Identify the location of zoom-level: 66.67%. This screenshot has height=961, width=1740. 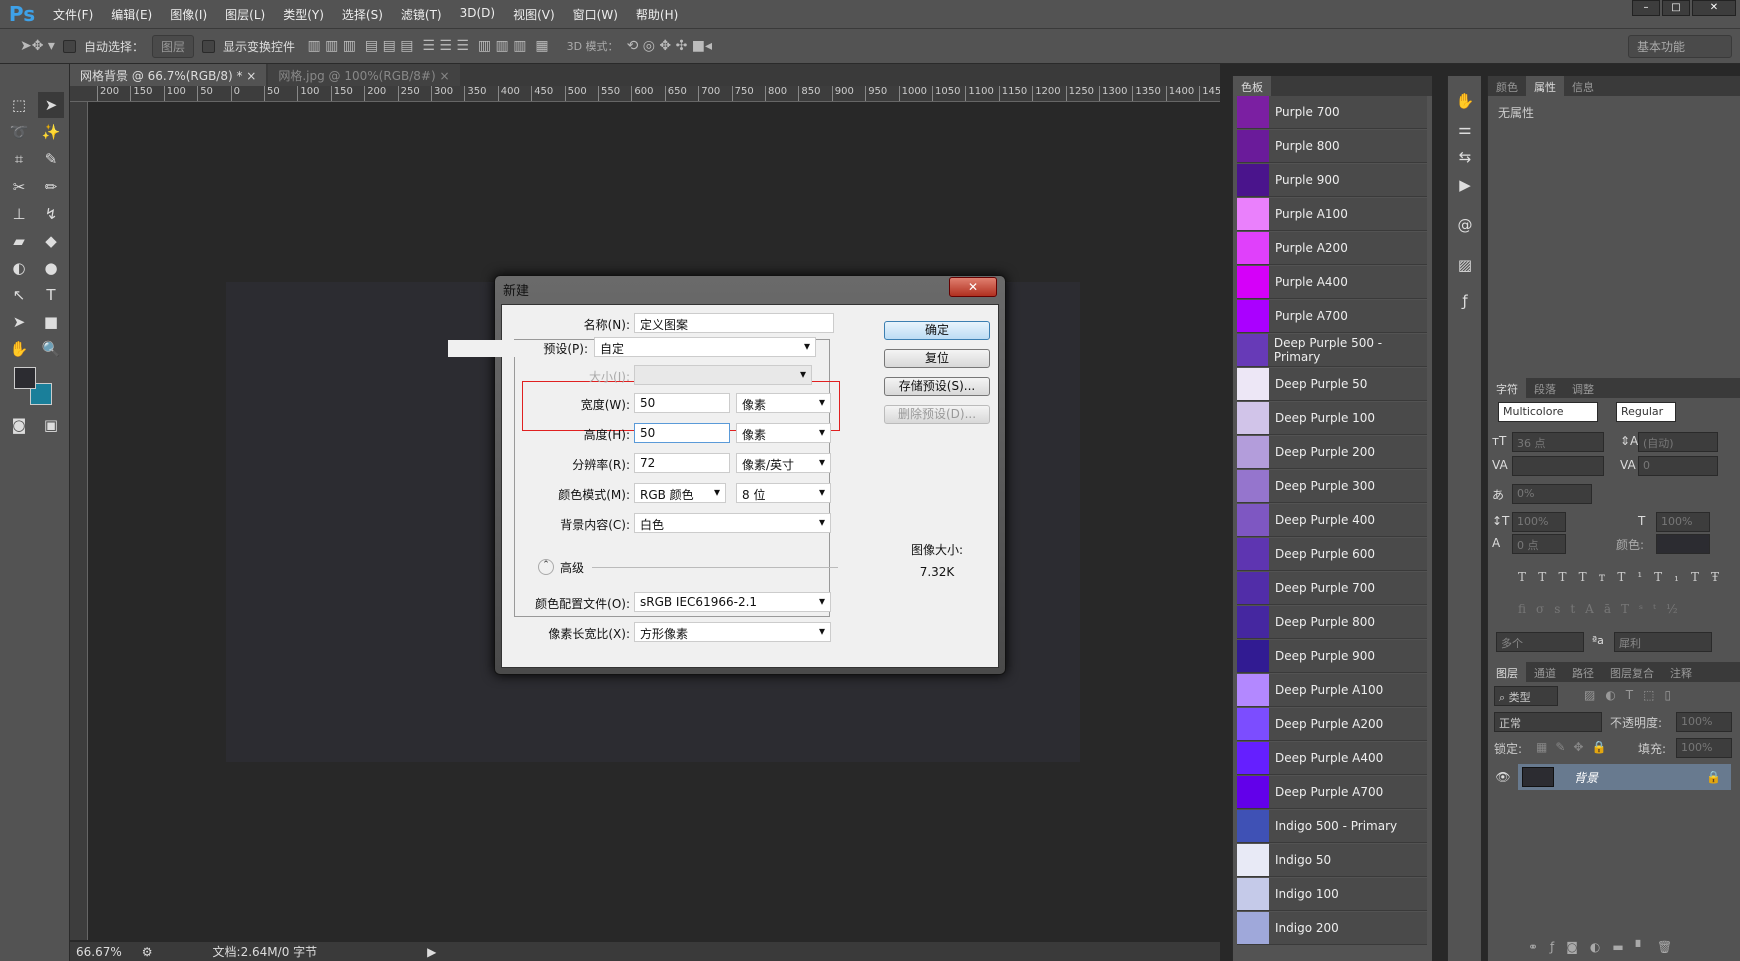
(99, 952).